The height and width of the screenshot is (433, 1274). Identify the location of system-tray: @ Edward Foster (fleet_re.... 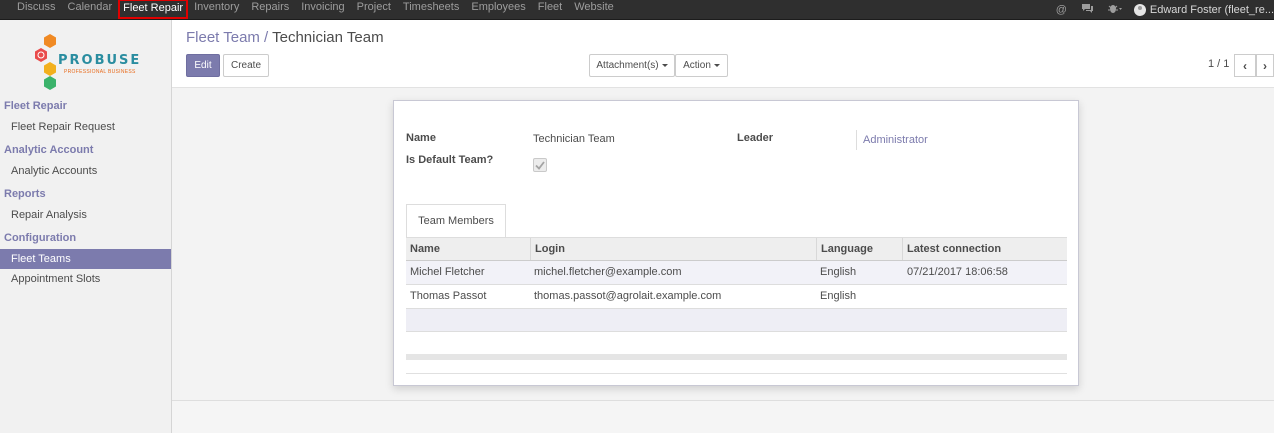
(1161, 10).